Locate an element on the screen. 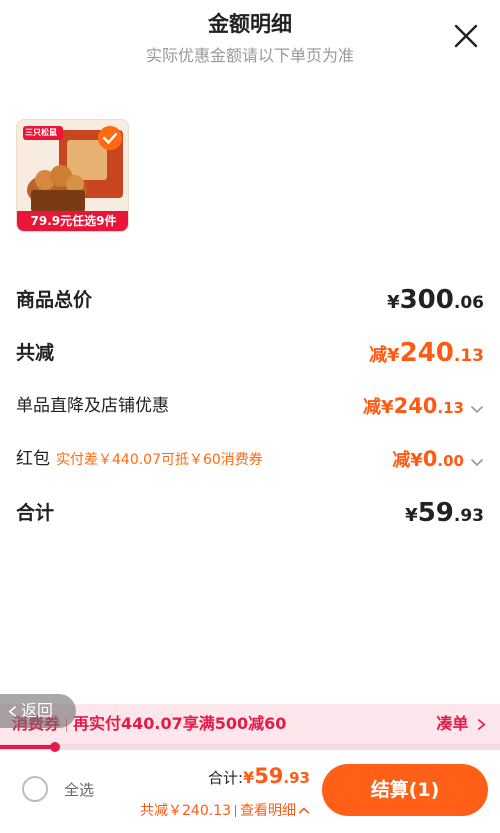 This screenshot has height=833, width=500. red-packet-row: 红包 实付差￥440.07可抵￥60消费券 减¥0.00 is located at coordinates (250, 459).